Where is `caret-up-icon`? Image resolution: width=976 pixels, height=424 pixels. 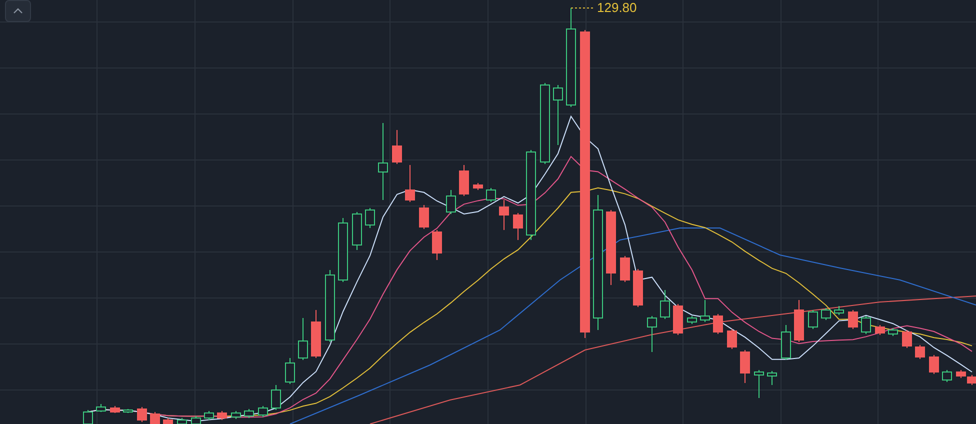 caret-up-icon is located at coordinates (18, 11).